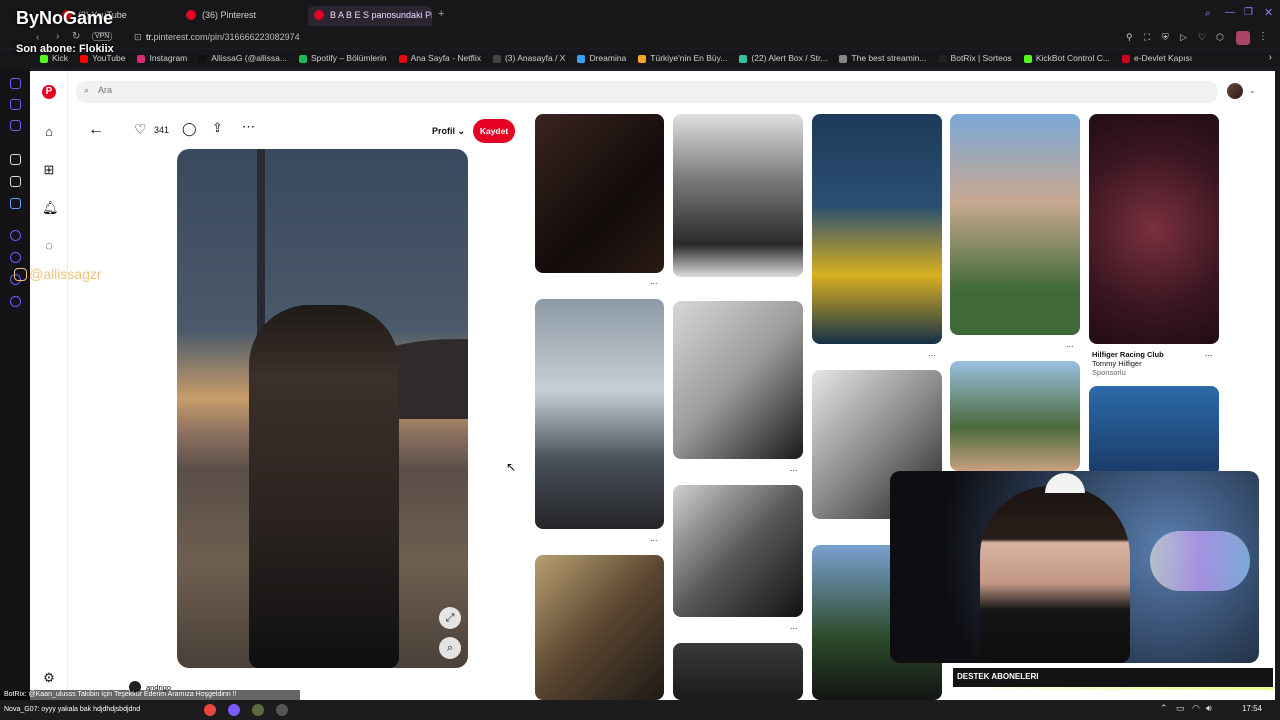  I want to click on profile-dropdown: Profil ⌄, so click(448, 131).